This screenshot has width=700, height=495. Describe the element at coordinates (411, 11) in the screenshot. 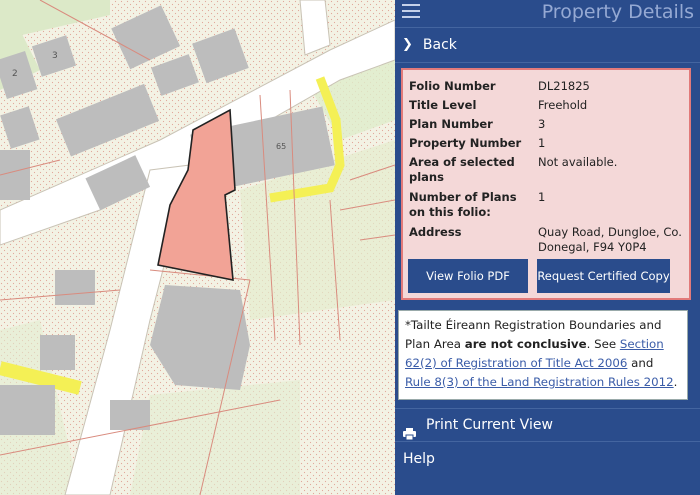

I see `hamburger-icon` at that location.